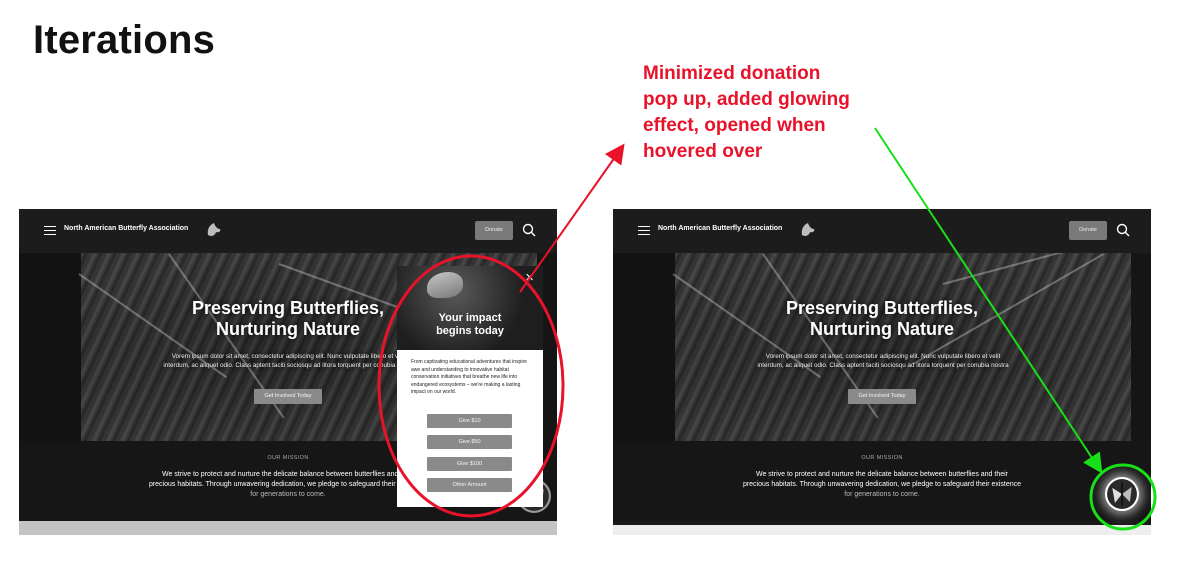  What do you see at coordinates (470, 318) in the screenshot?
I see `popup-title-line: Your impact` at bounding box center [470, 318].